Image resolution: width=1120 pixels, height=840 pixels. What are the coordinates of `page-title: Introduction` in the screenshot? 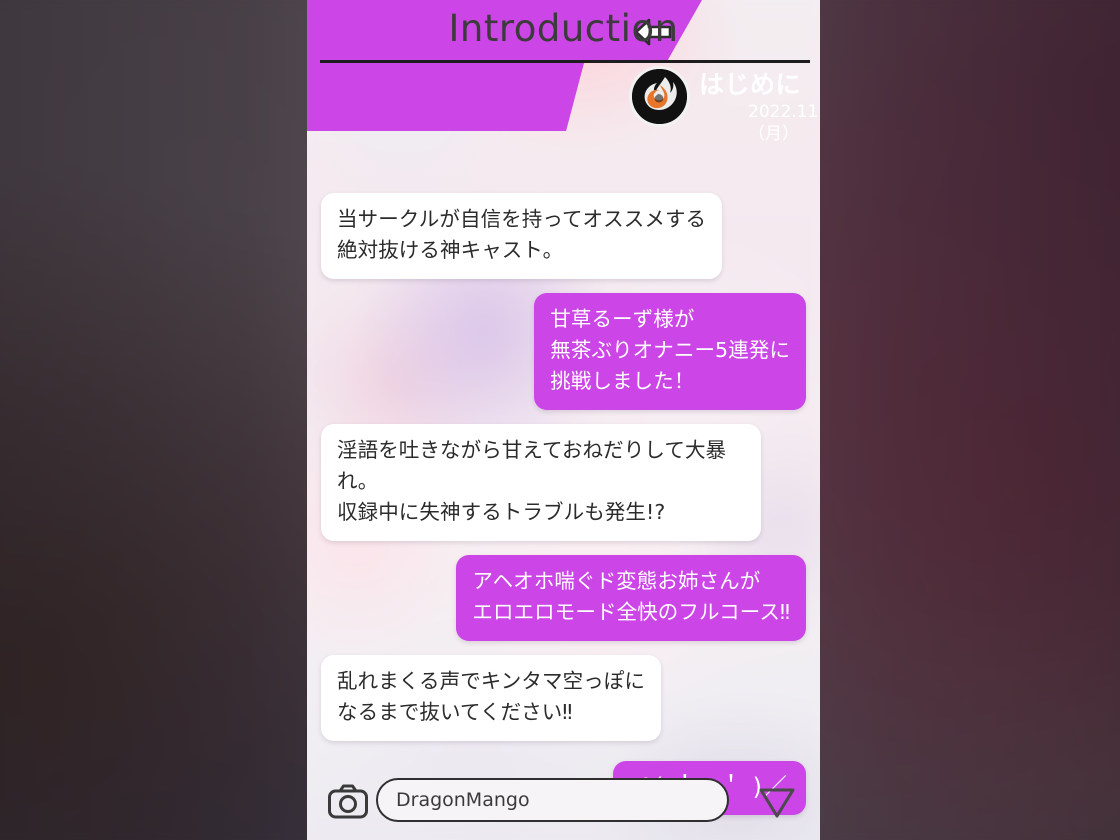 It's located at (563, 28).